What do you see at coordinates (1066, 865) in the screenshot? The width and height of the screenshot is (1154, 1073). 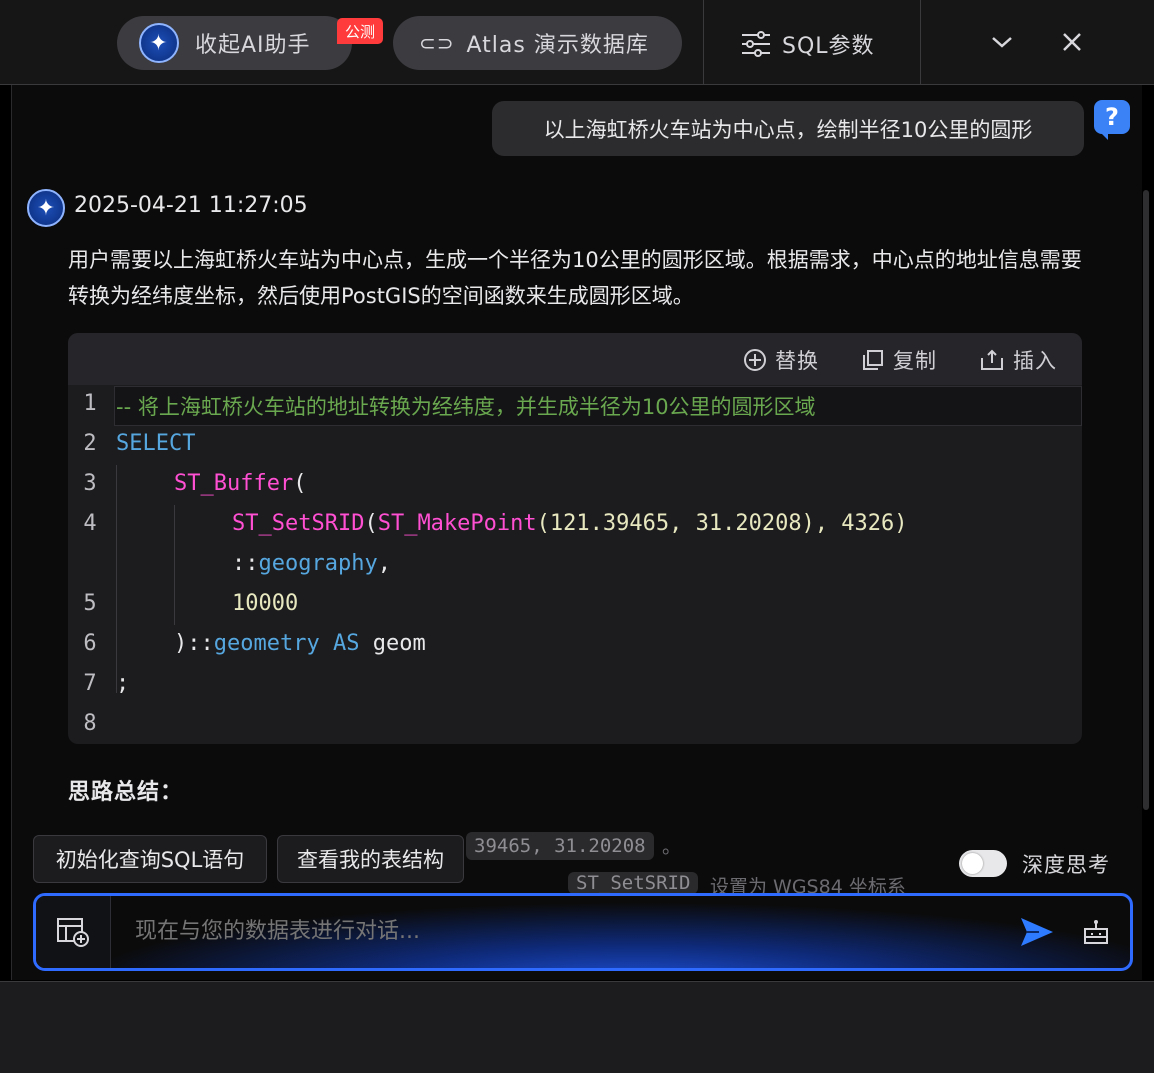 I see `deep-thinking-label: 深度思考` at bounding box center [1066, 865].